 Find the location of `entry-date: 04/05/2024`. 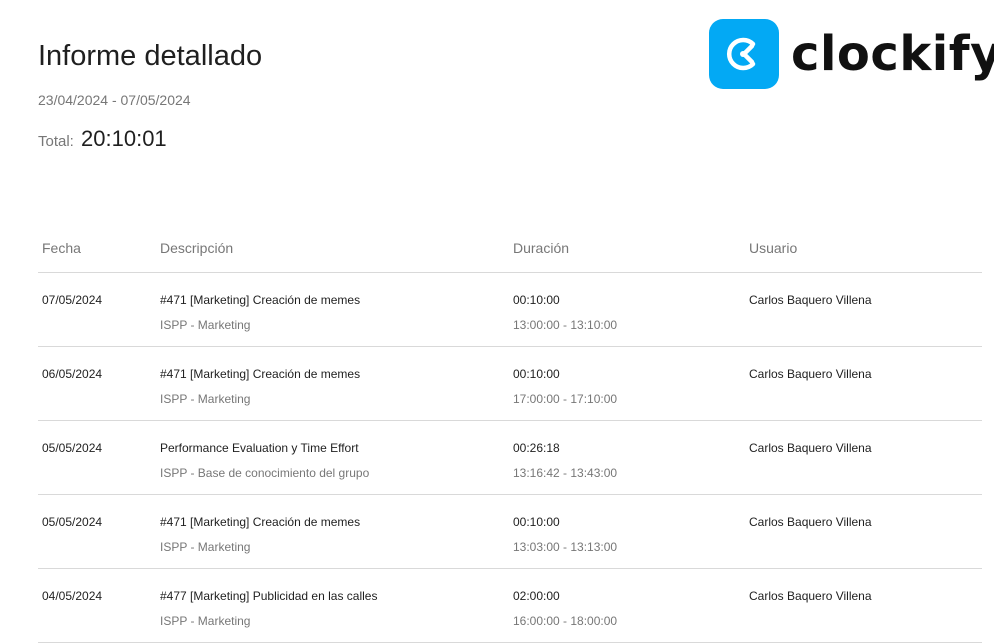

entry-date: 04/05/2024 is located at coordinates (72, 596).